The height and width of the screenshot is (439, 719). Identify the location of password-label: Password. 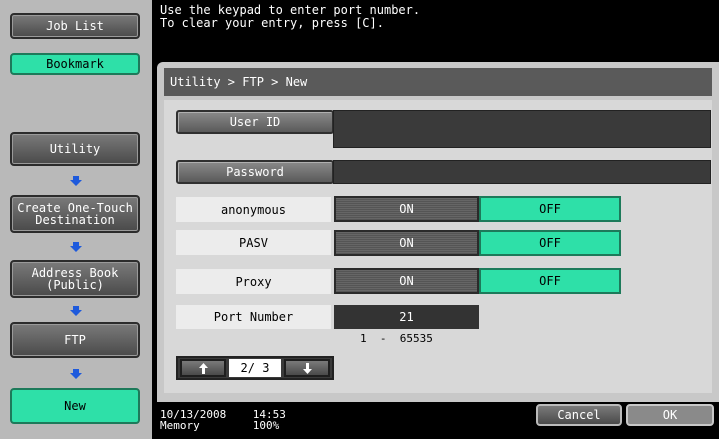
(255, 172).